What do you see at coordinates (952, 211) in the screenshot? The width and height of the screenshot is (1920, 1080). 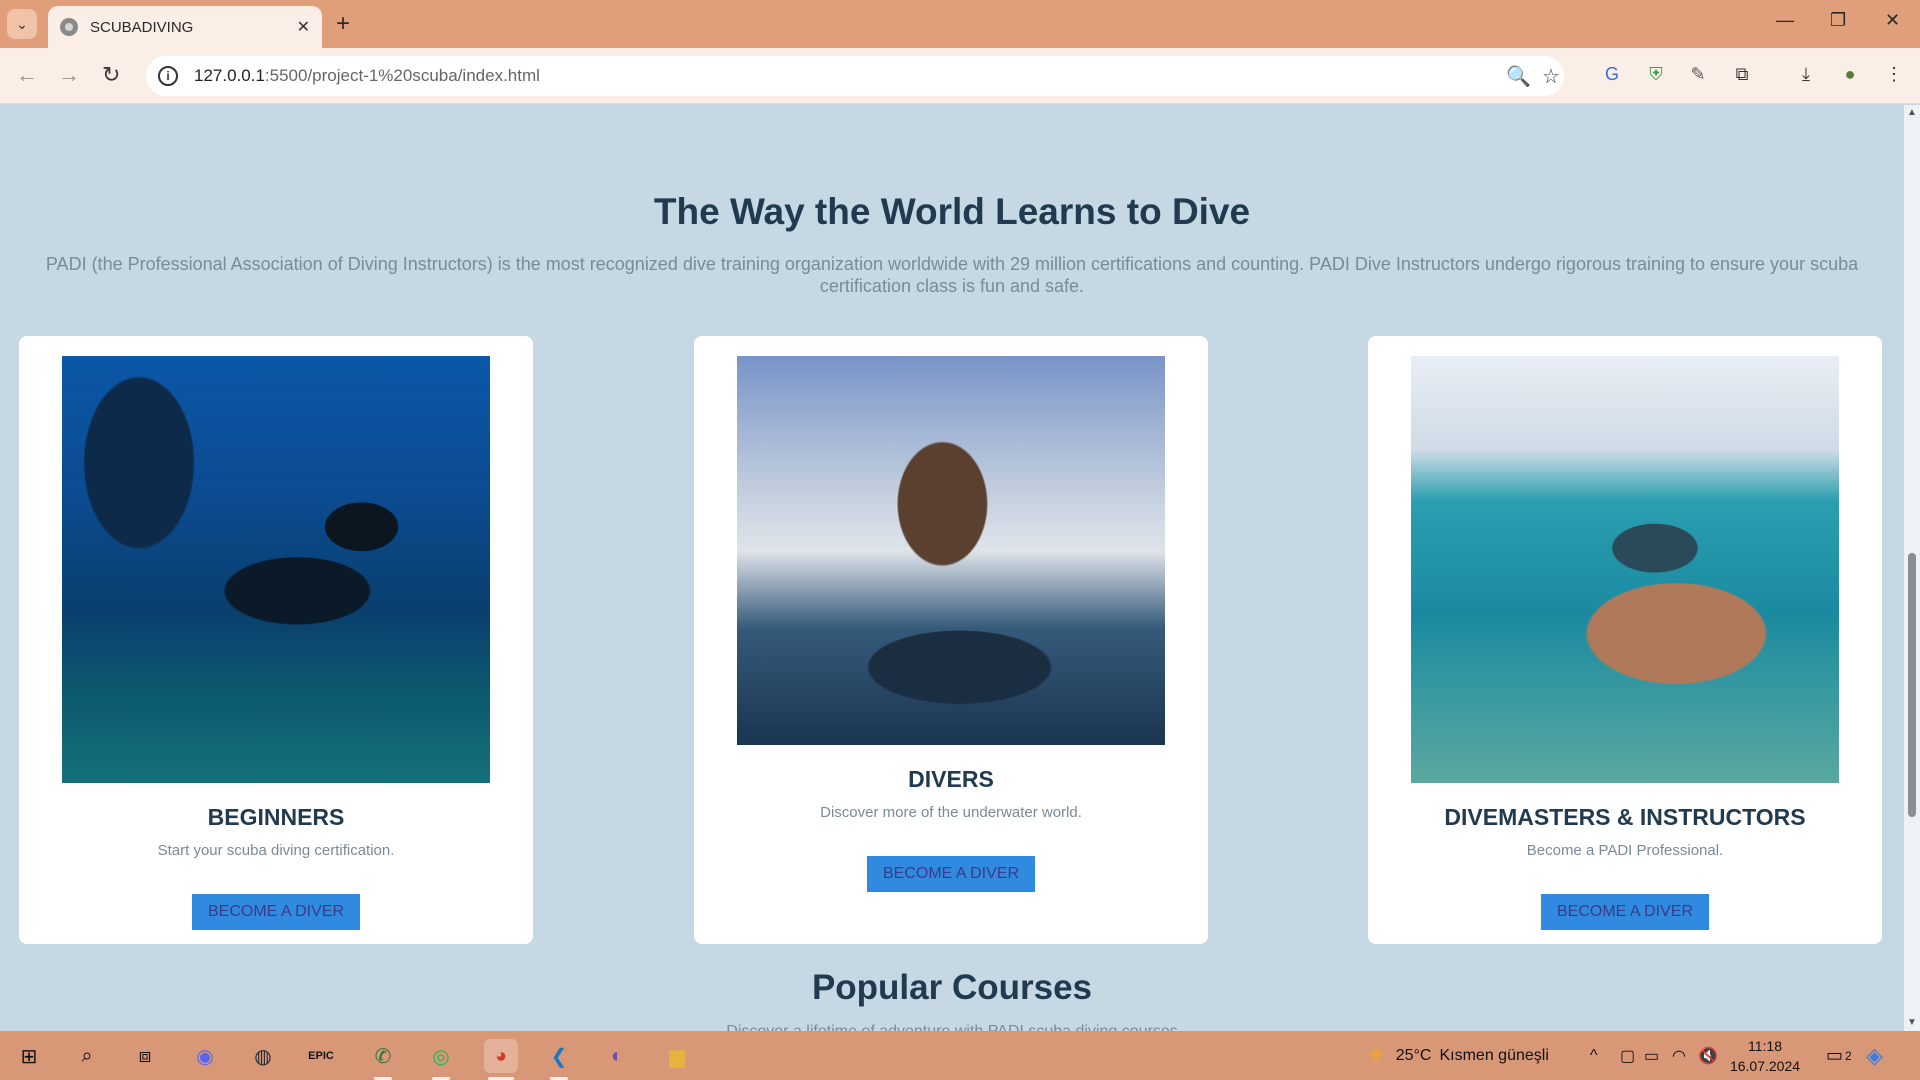 I see `page-title: The Way the World Learns to Dive` at bounding box center [952, 211].